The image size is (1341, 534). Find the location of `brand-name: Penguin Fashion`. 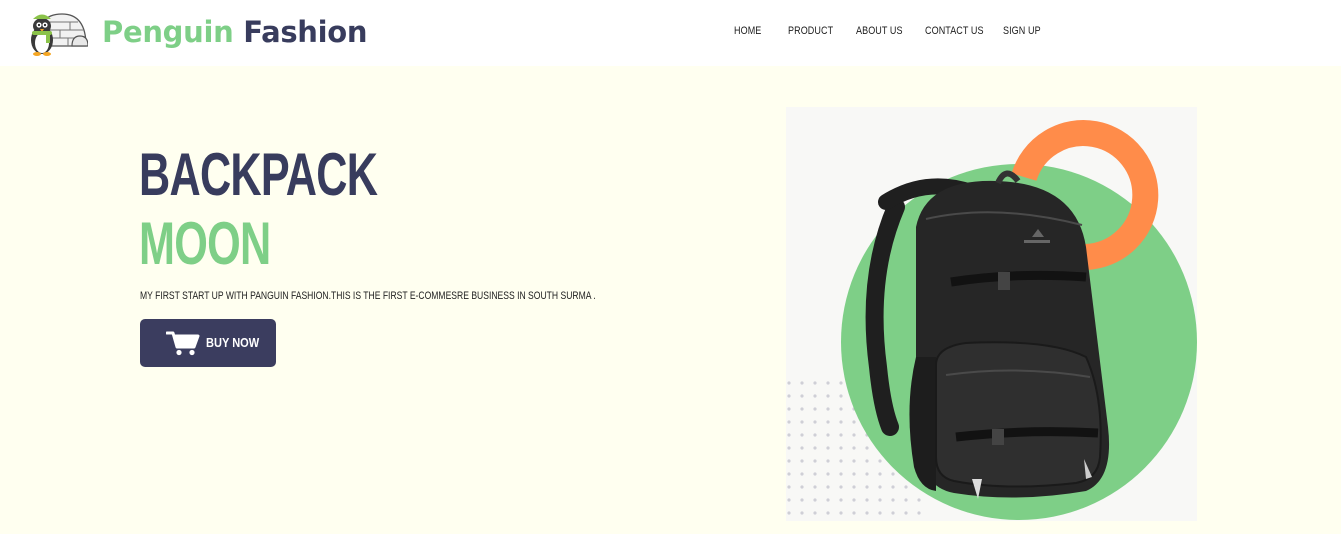

brand-name: Penguin Fashion is located at coordinates (235, 32).